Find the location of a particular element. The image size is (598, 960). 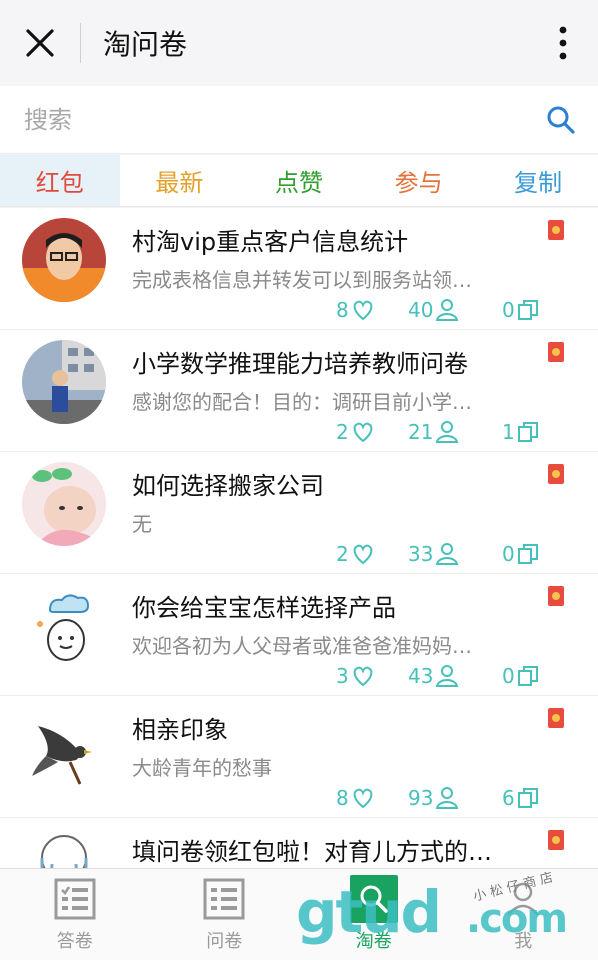

participants-stat: 21 is located at coordinates (433, 432).